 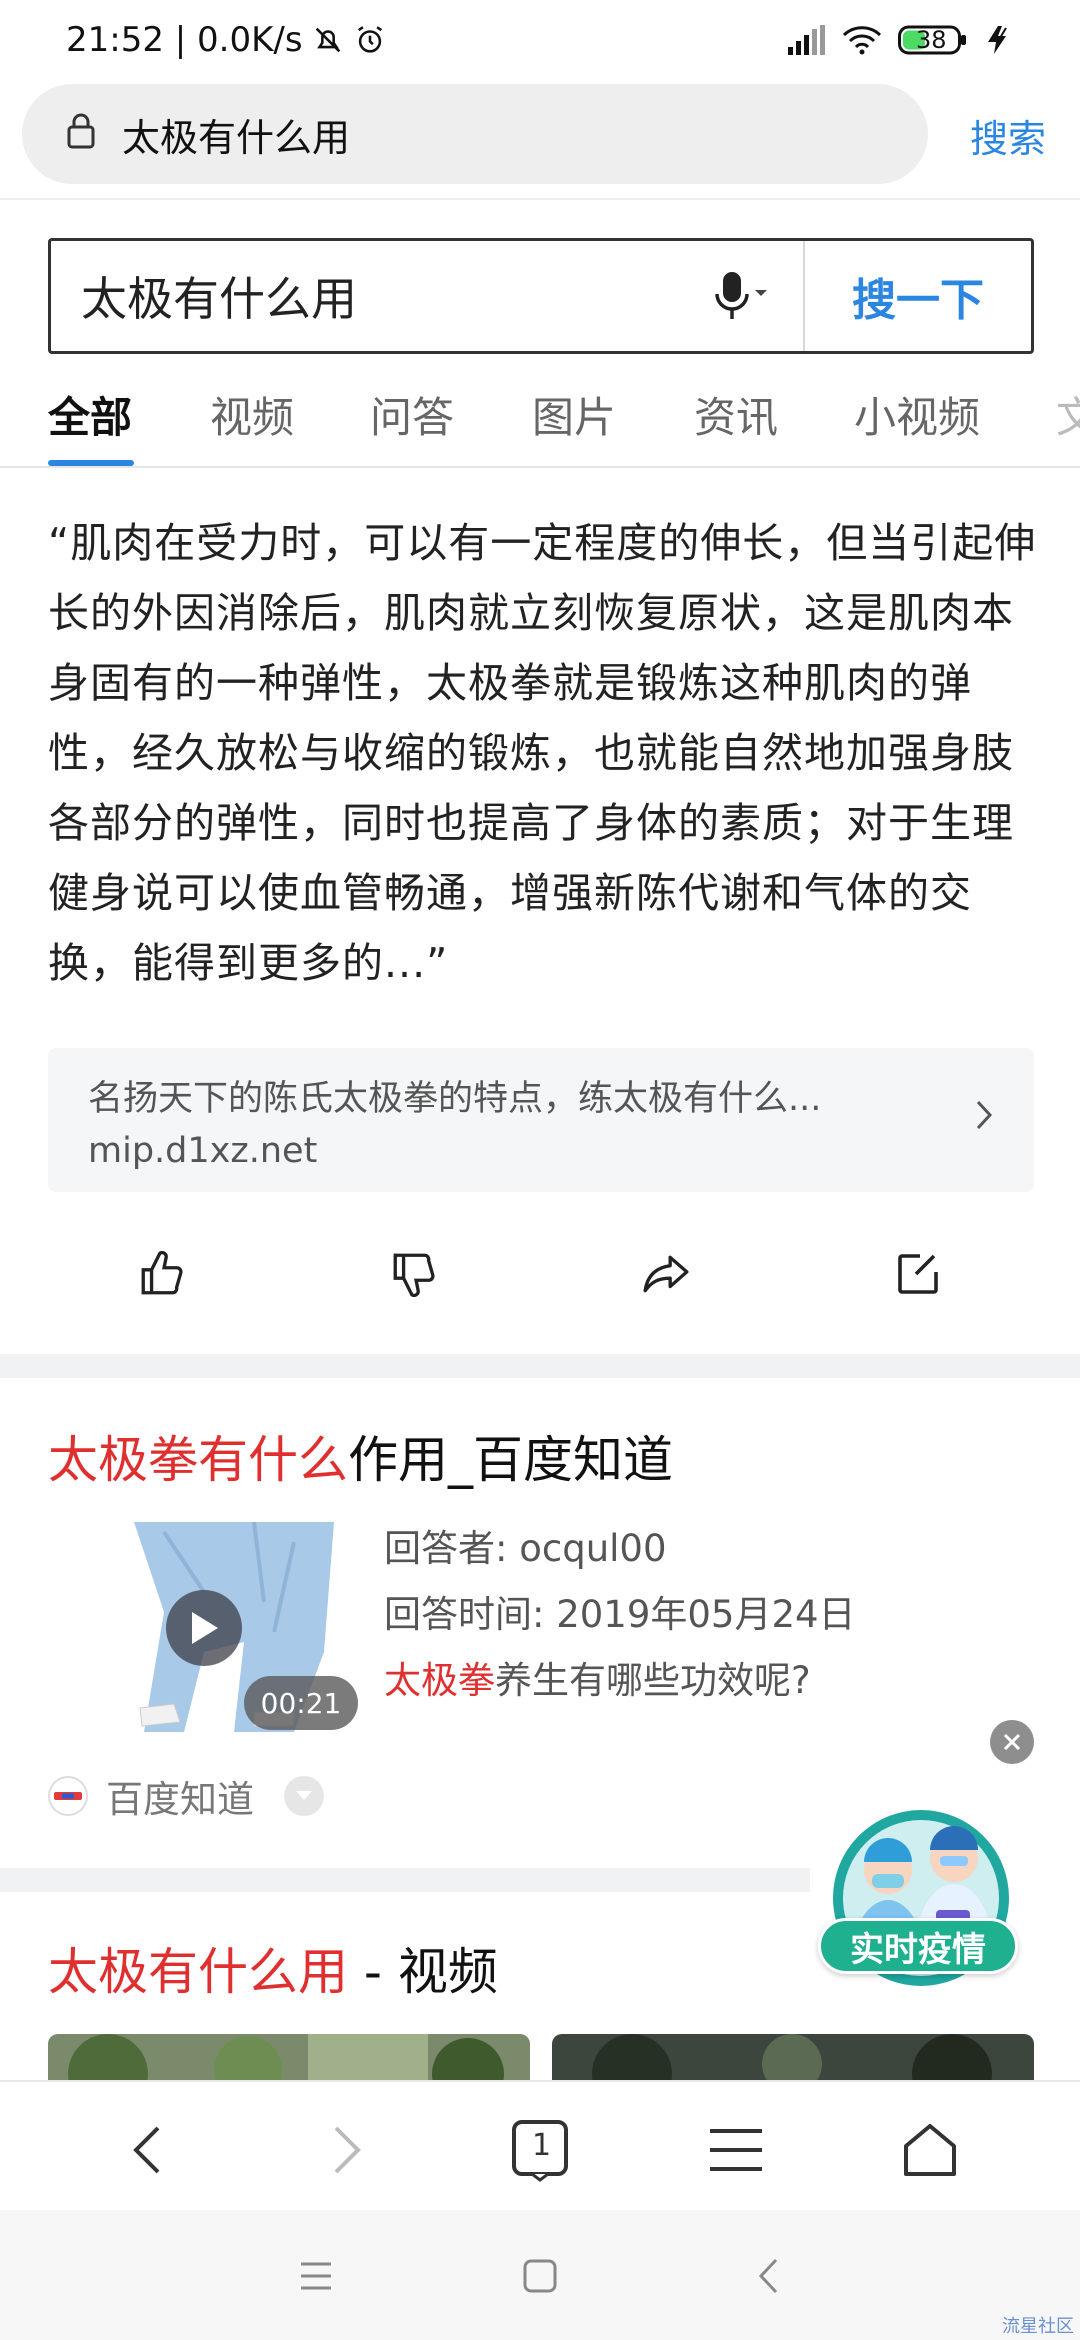 What do you see at coordinates (1038, 2326) in the screenshot?
I see `watermark: 流星社区` at bounding box center [1038, 2326].